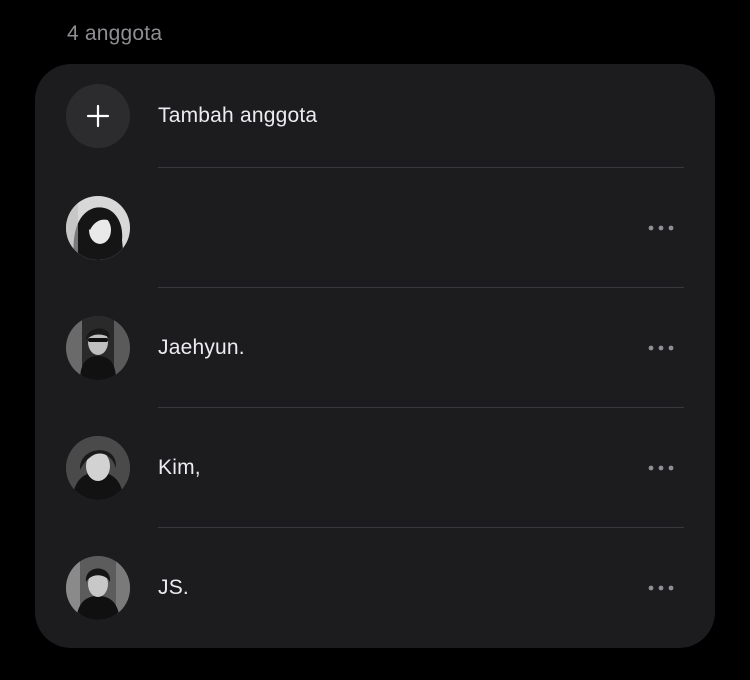  What do you see at coordinates (173, 587) in the screenshot?
I see `member-name: JS.` at bounding box center [173, 587].